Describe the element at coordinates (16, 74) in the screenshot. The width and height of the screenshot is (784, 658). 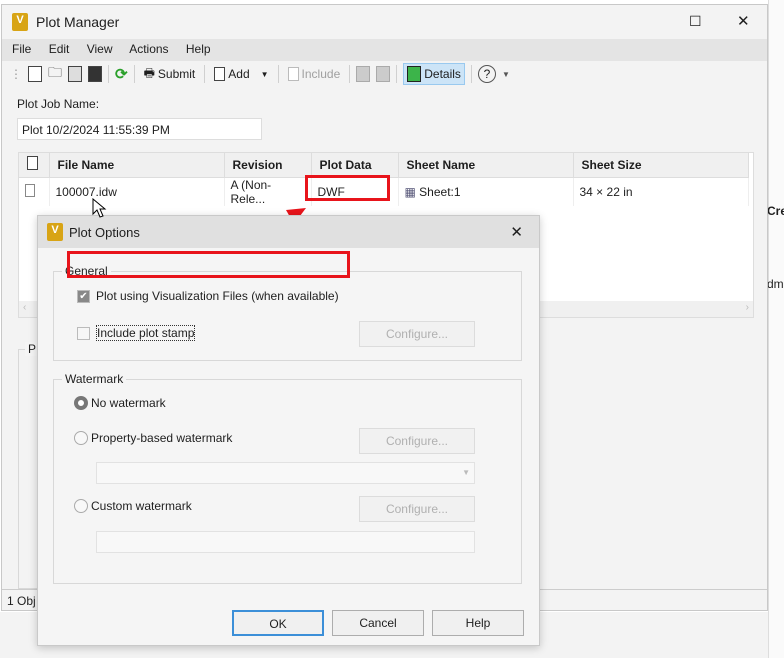
I see `toolbar-grip-icon: ⋮` at that location.